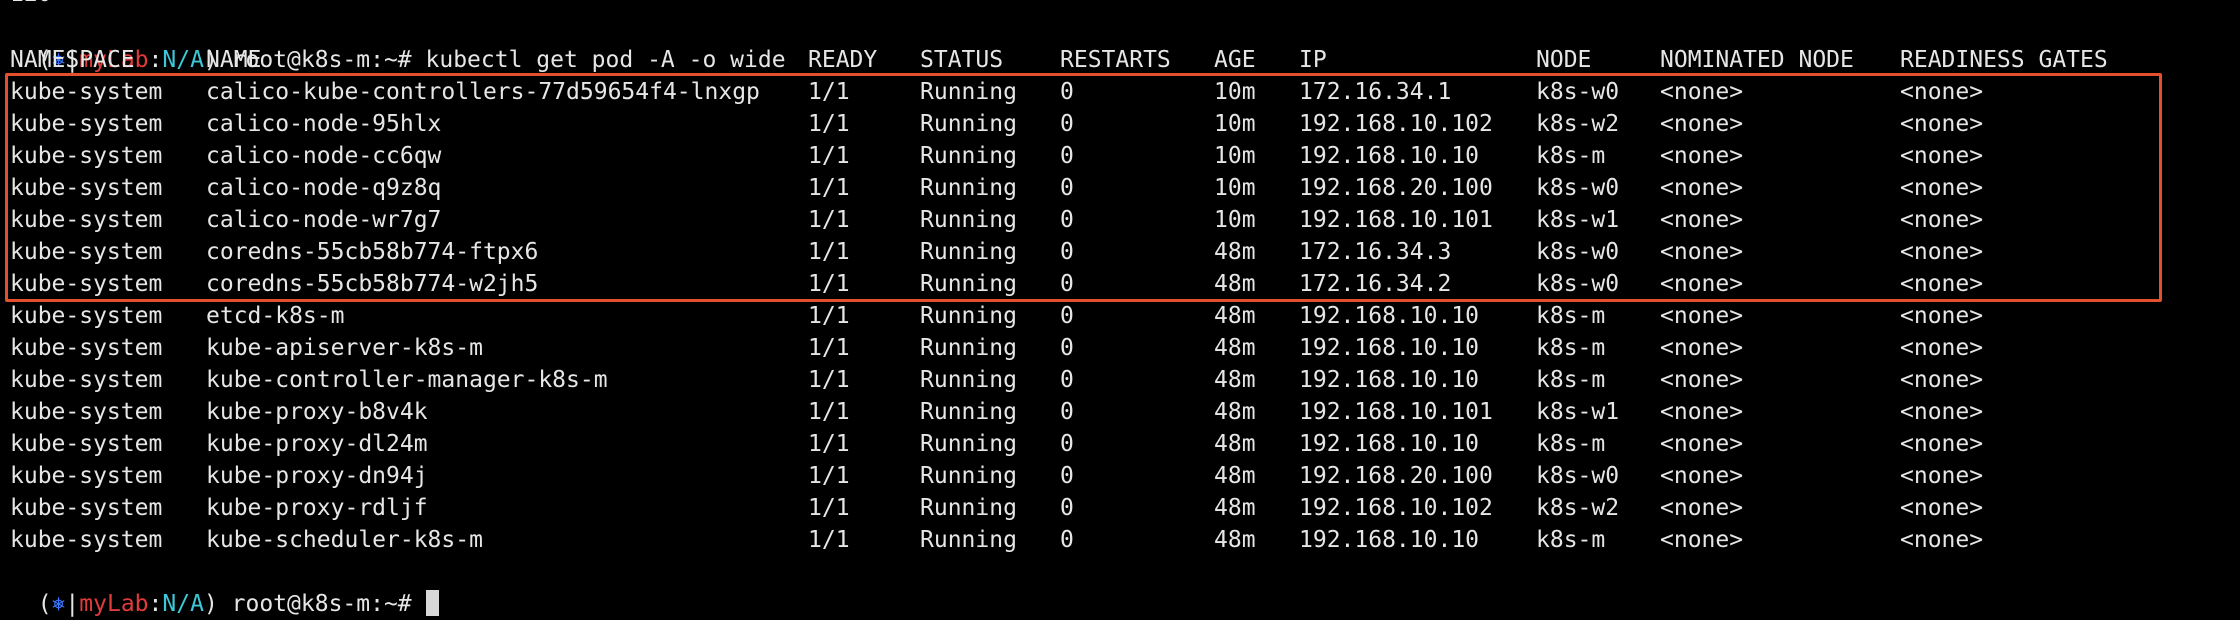 Image resolution: width=2240 pixels, height=620 pixels. Describe the element at coordinates (1578, 508) in the screenshot. I see `cell-node: k8s-w2` at that location.